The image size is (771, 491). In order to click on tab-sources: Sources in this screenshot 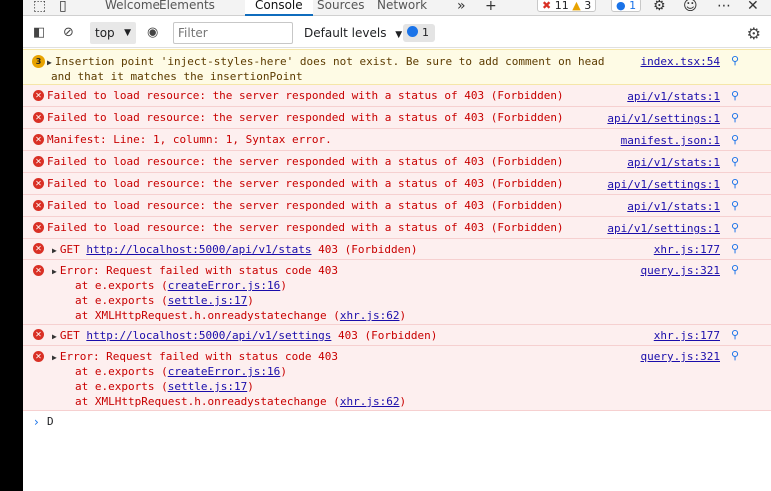, I will do `click(340, 8)`.